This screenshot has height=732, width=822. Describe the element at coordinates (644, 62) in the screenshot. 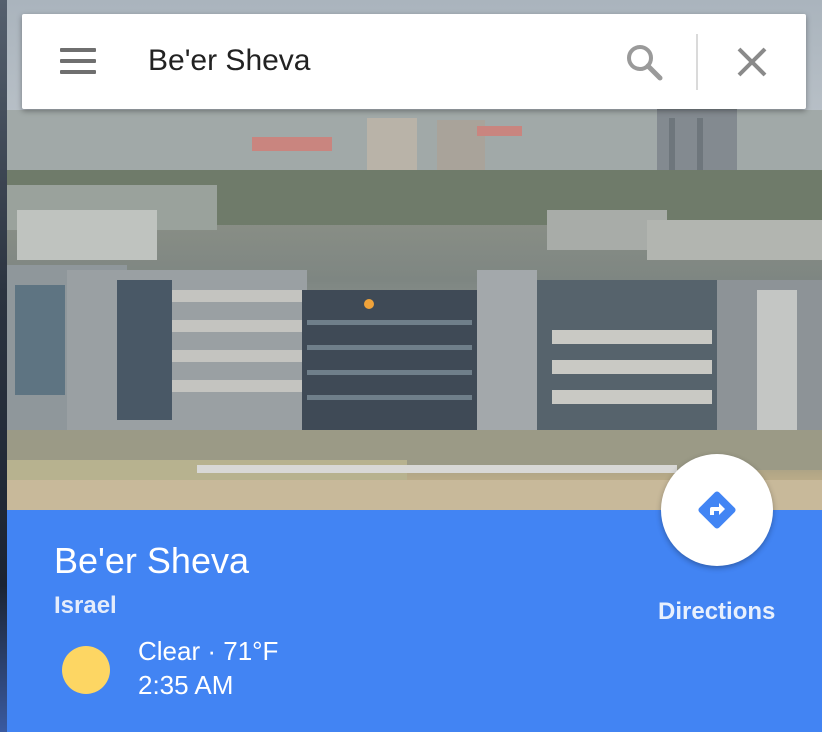

I see `search-icon` at that location.